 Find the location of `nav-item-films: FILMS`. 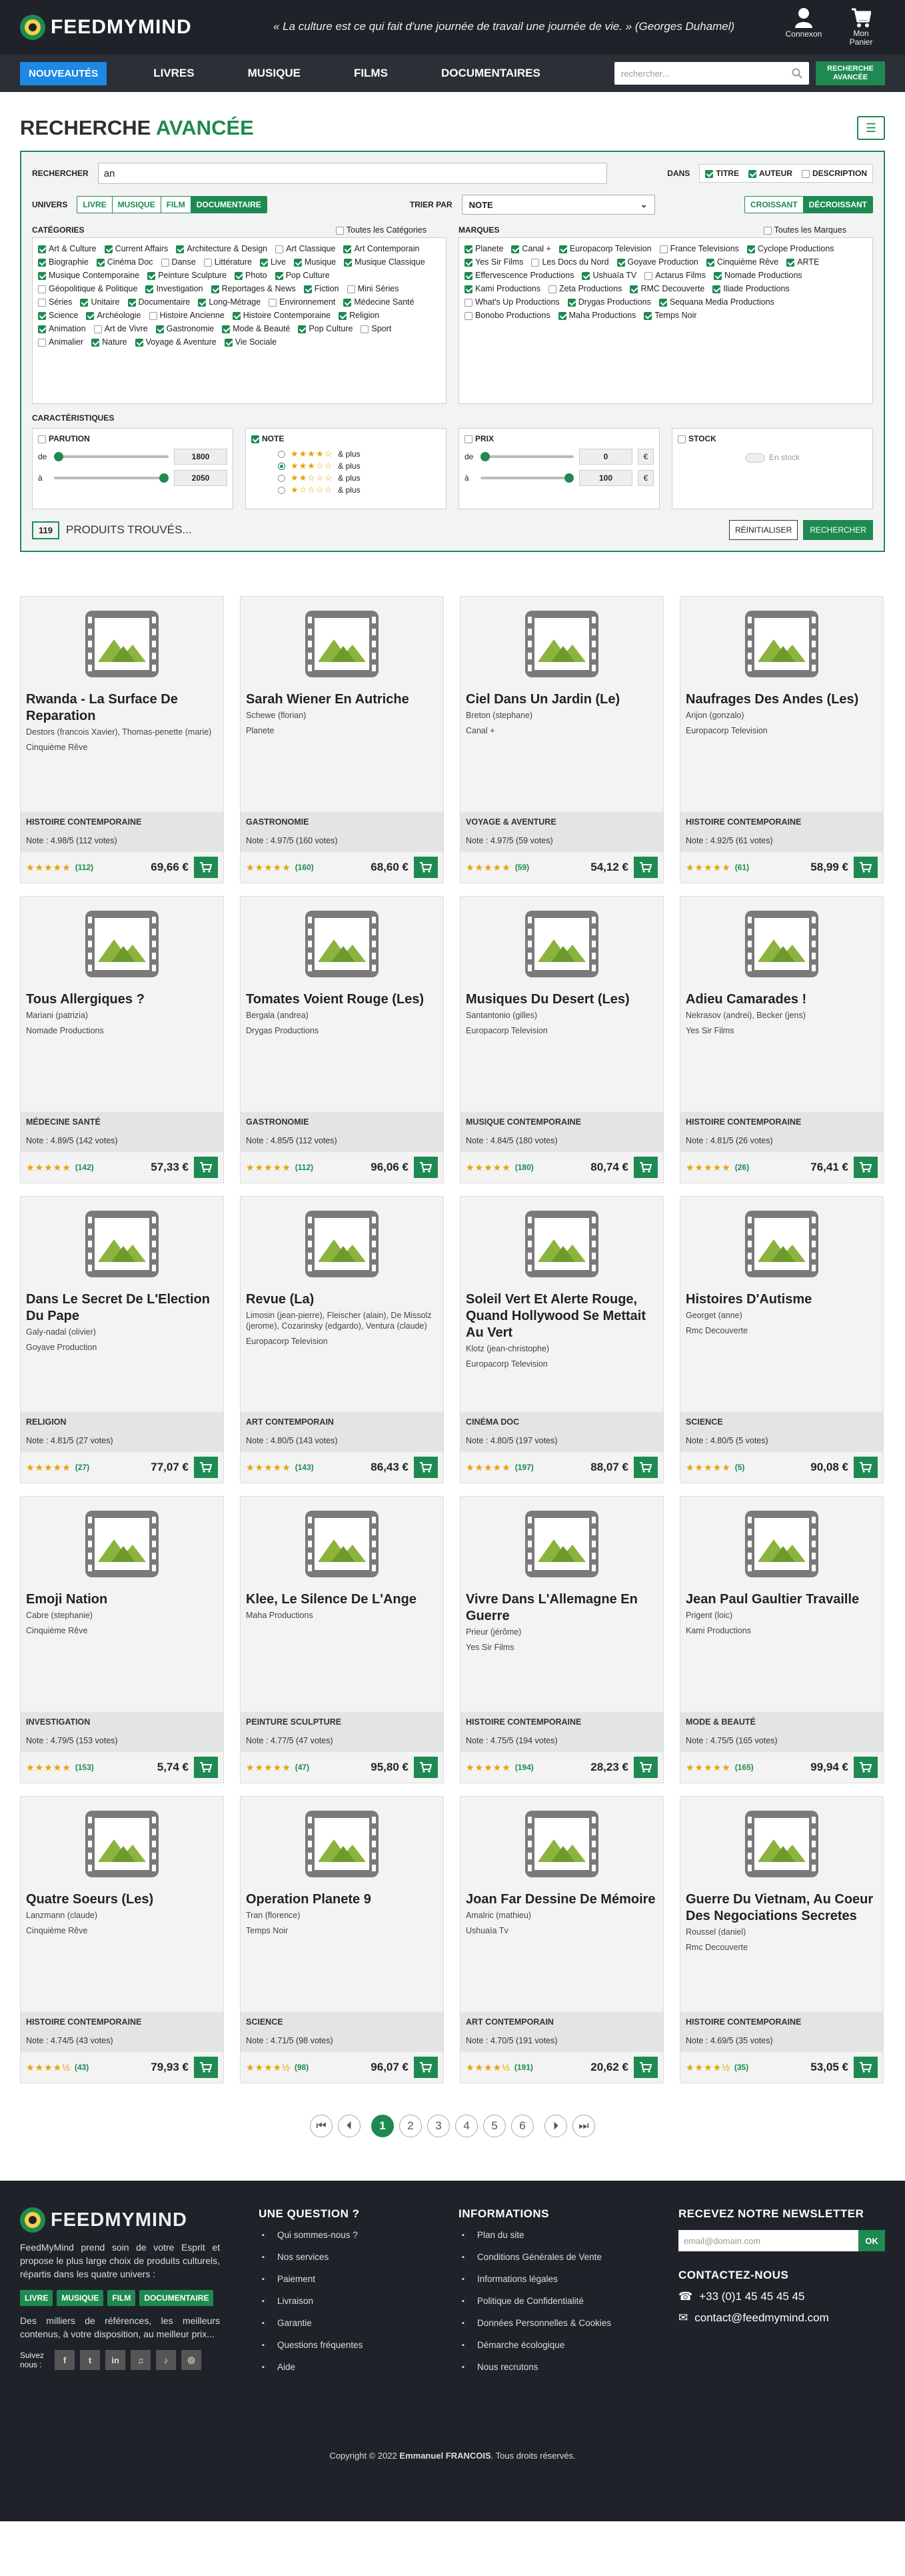

nav-item-films: FILMS is located at coordinates (371, 73).